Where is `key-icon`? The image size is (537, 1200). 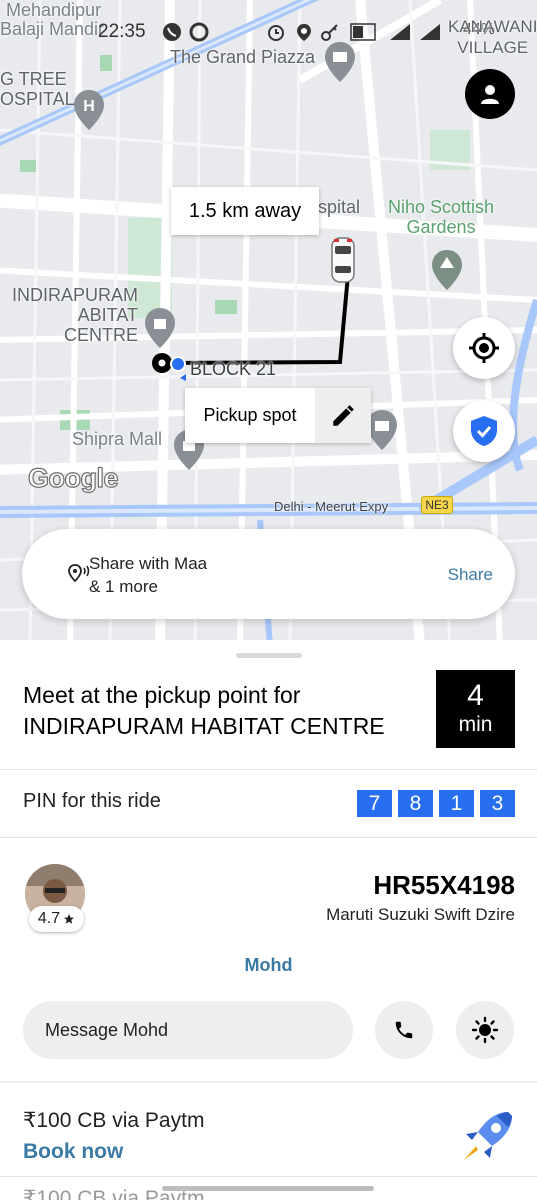
key-icon is located at coordinates (329, 32).